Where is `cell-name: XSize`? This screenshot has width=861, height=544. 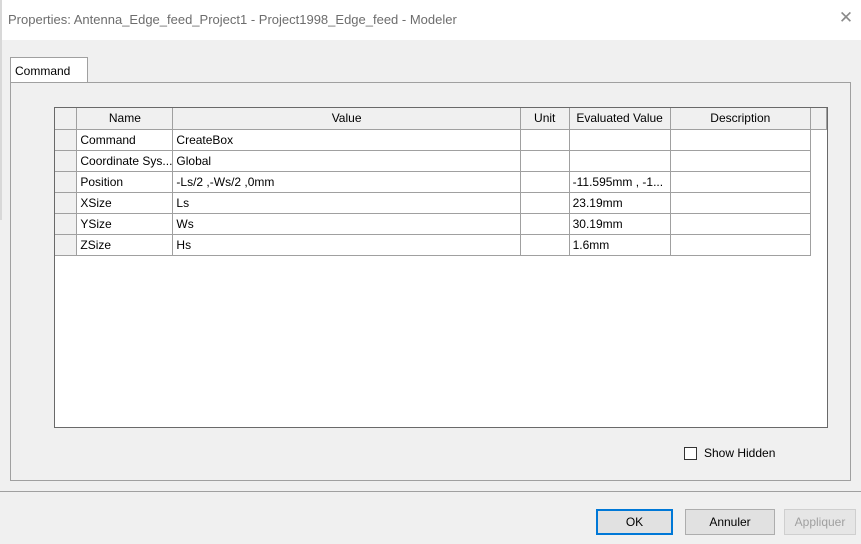 cell-name: XSize is located at coordinates (125, 202).